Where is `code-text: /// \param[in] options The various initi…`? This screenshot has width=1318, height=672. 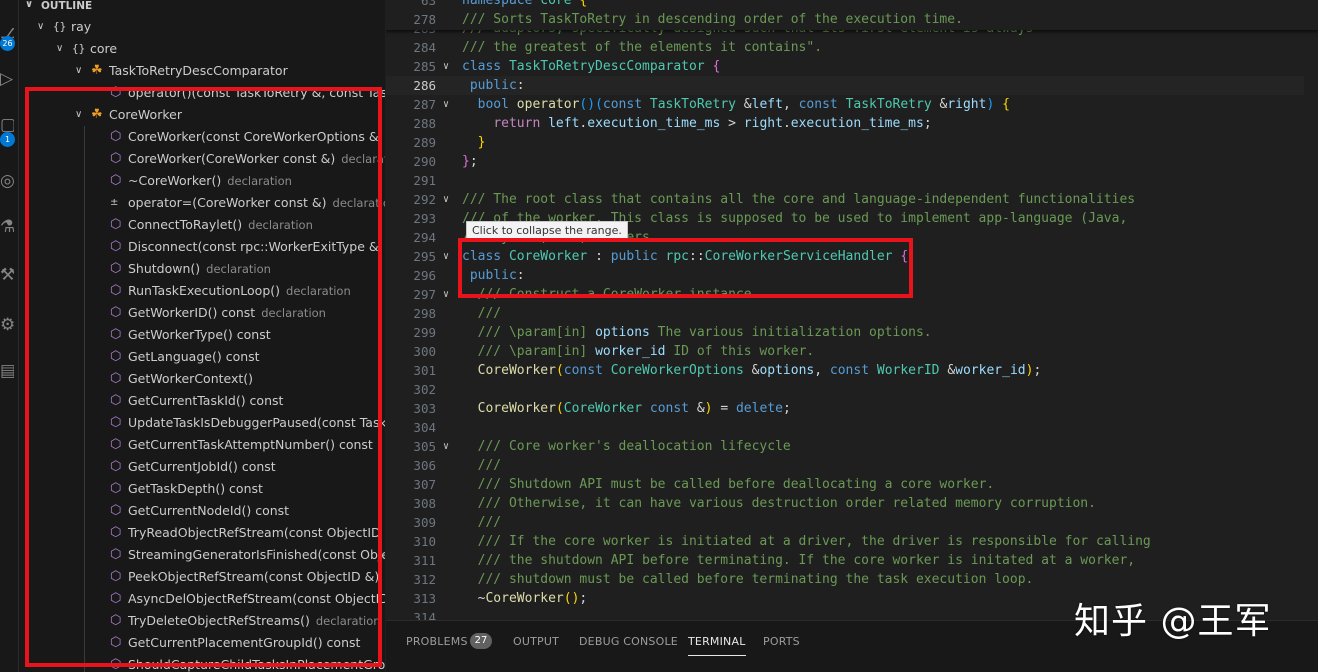
code-text: /// \param[in] options The various initi… is located at coordinates (704, 332).